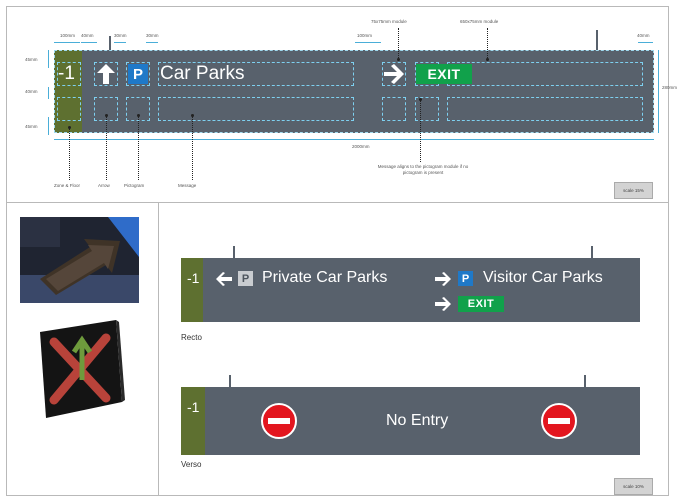 Image resolution: width=677 pixels, height=502 pixels. I want to click on label-pictogram: Pictogram, so click(134, 185).